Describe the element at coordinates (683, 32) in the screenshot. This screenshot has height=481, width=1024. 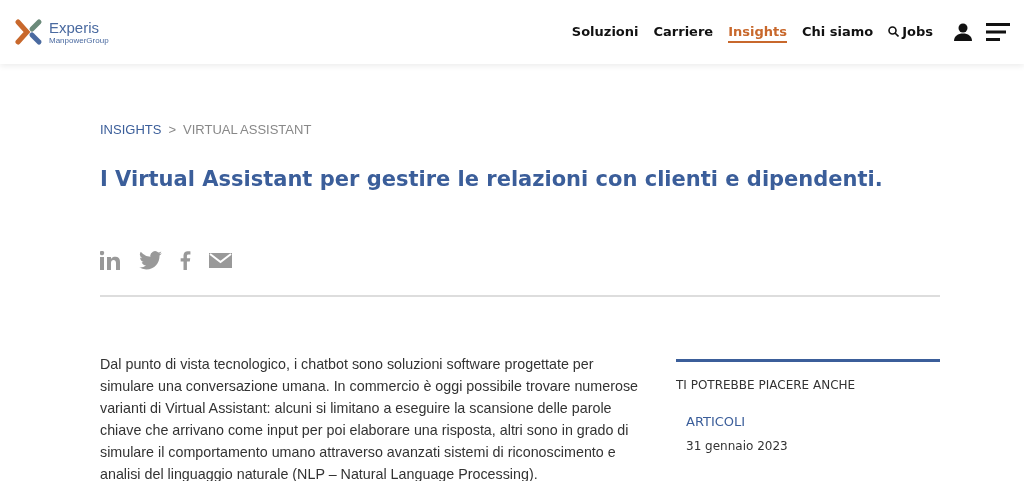
I see `nav-link: Carriere` at that location.